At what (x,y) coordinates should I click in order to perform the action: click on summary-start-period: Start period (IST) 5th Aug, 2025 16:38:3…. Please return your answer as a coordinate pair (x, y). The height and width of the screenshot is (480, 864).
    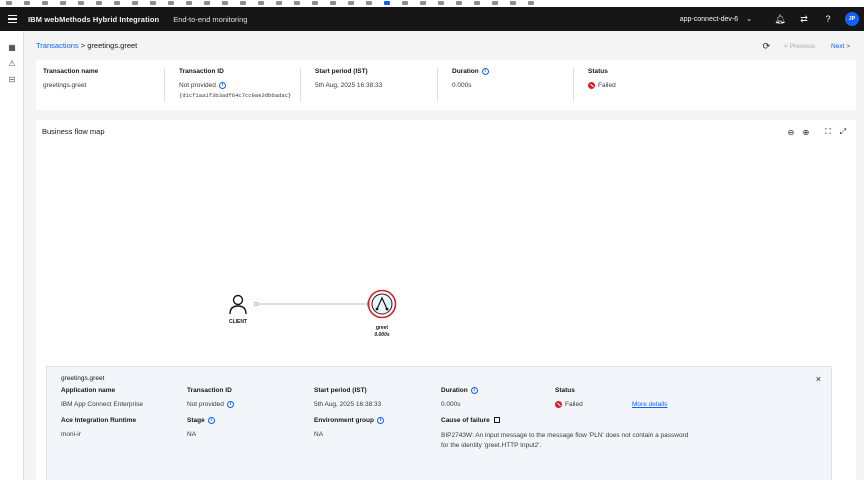
    Looking at the image, I should click on (348, 78).